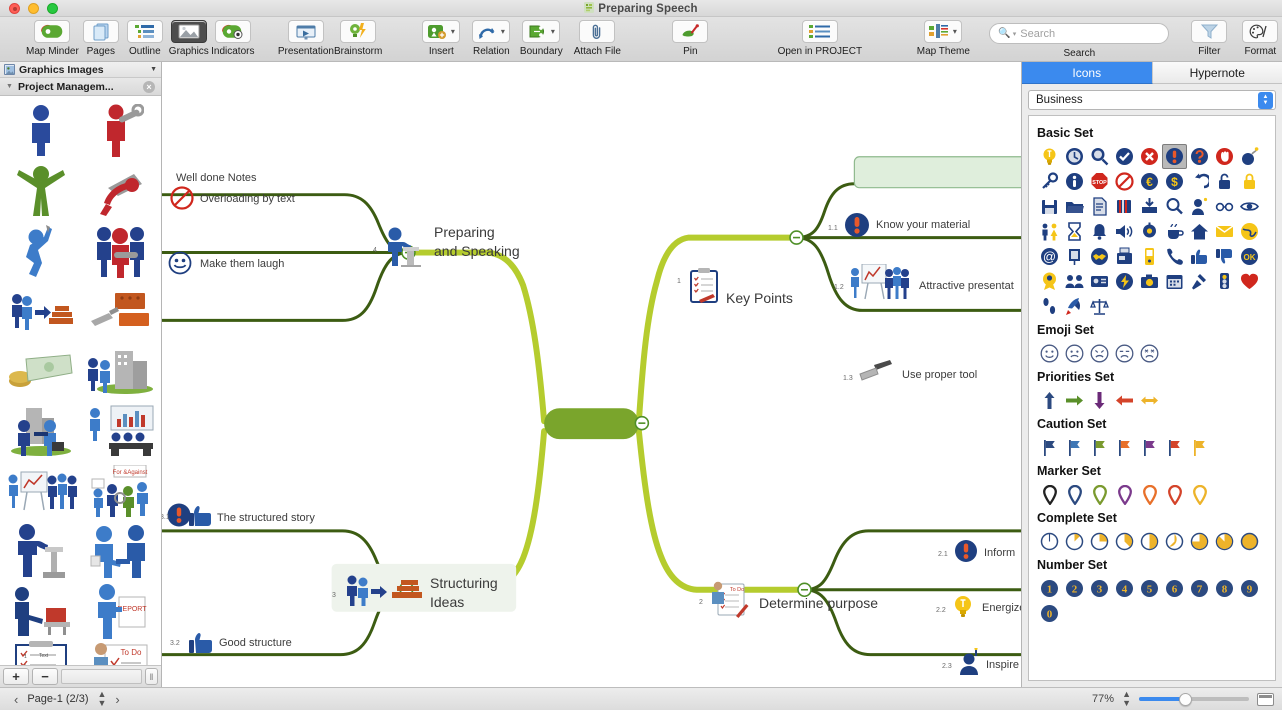 The height and width of the screenshot is (710, 1282). Describe the element at coordinates (1099, 494) in the screenshot. I see `icon-pin-green` at that location.